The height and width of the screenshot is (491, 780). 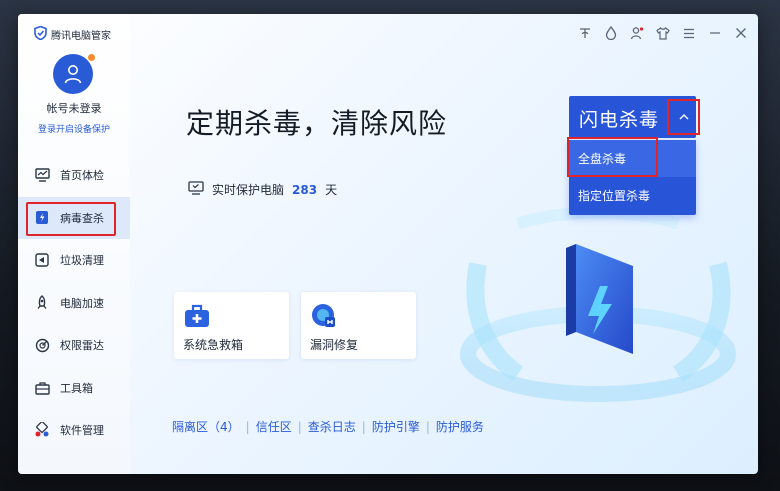 What do you see at coordinates (396, 426) in the screenshot?
I see `link-protection-engine: 防护引擎` at bounding box center [396, 426].